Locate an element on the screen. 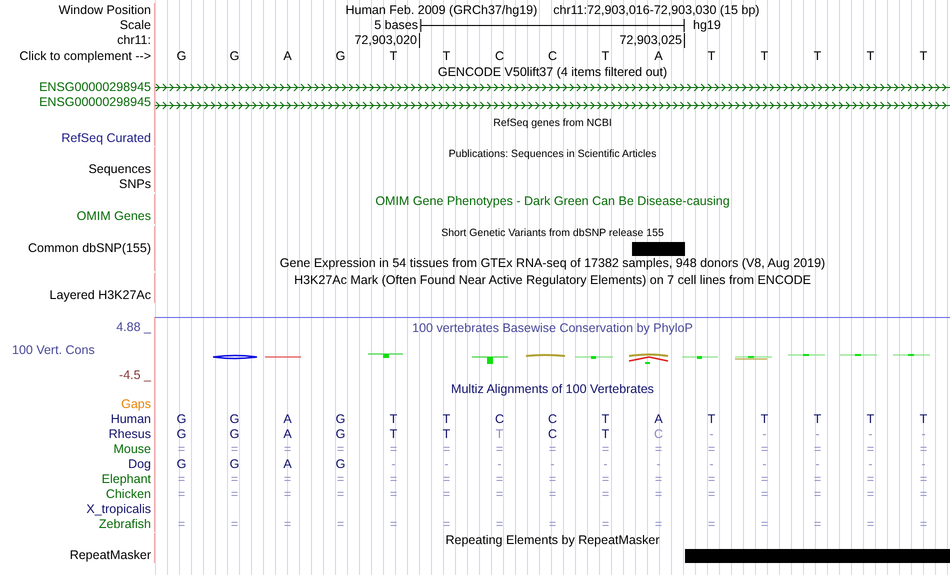  assembly-label: hg19 is located at coordinates (707, 25).